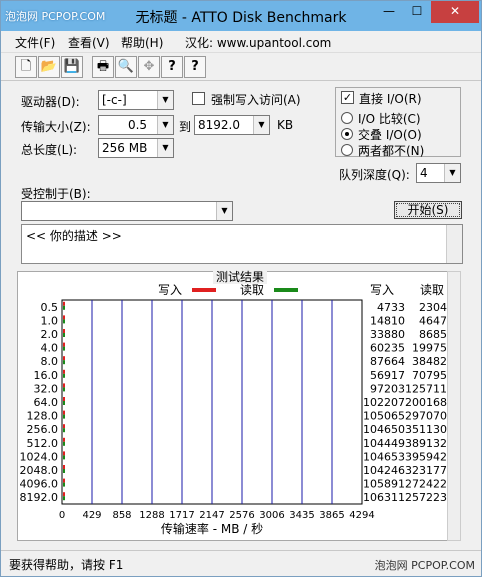 The image size is (482, 577). Describe the element at coordinates (417, 12) in the screenshot. I see `maximize-button: ☐` at that location.